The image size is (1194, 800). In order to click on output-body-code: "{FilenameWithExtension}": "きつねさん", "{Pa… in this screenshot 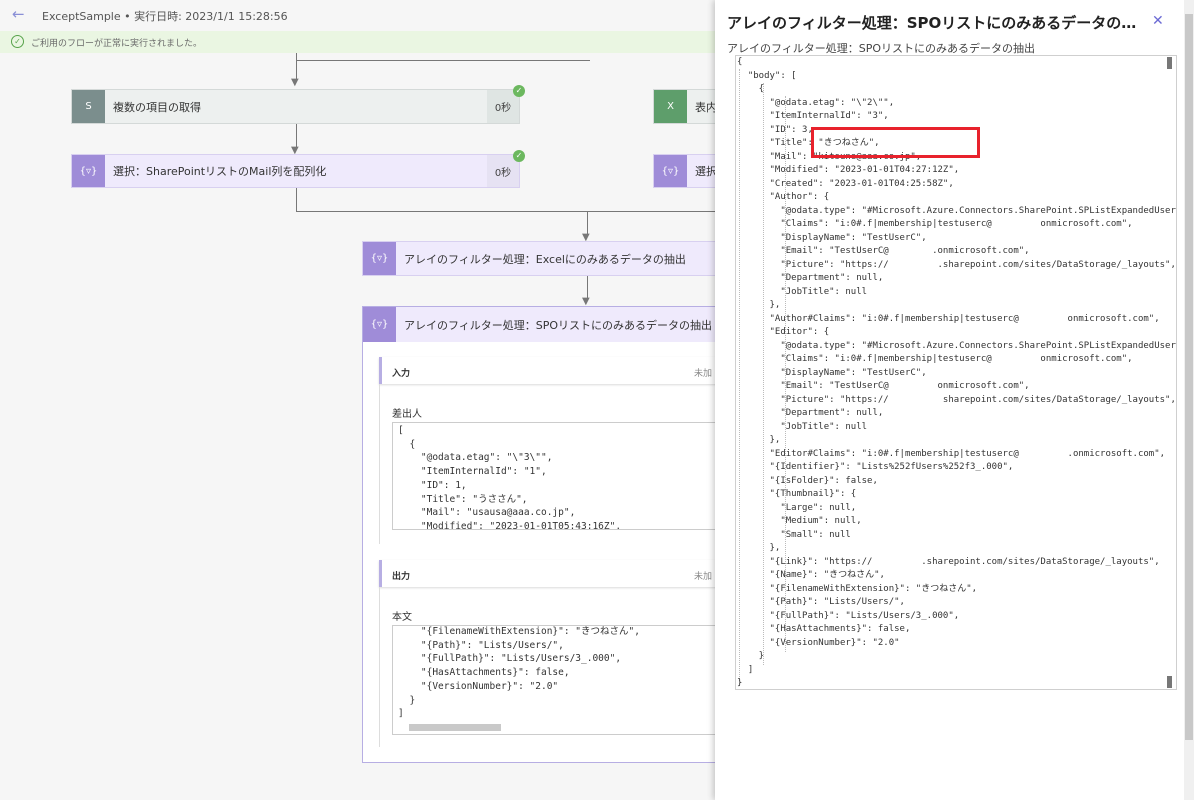, I will do `click(558, 680)`.